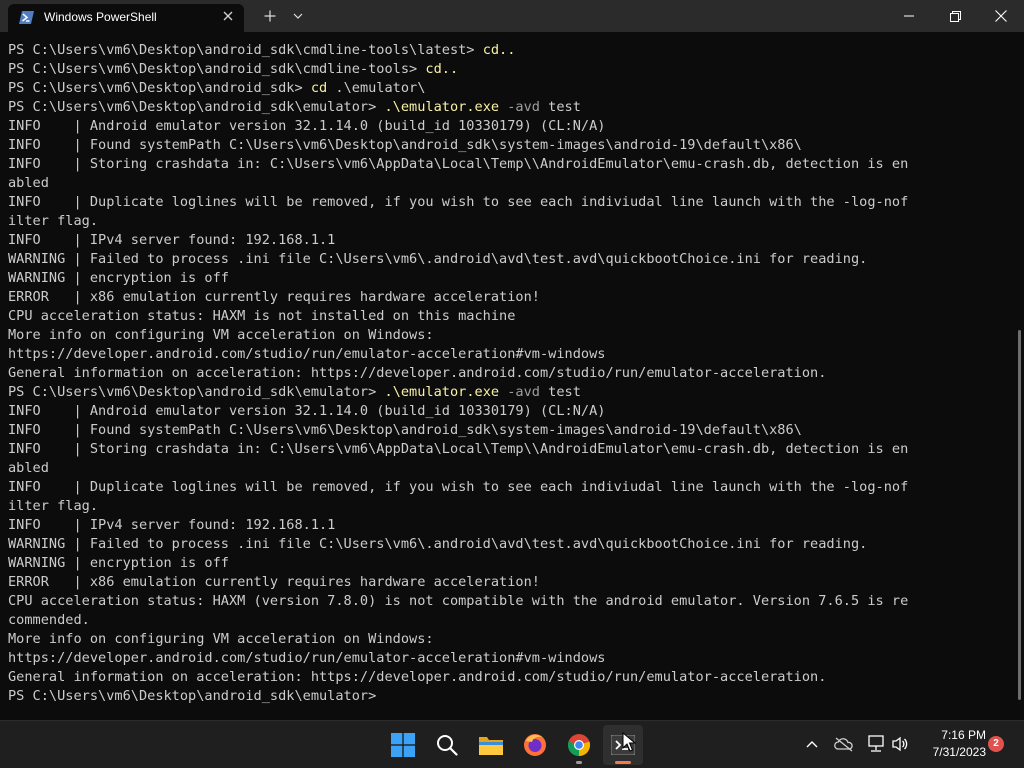  What do you see at coordinates (579, 762) in the screenshot?
I see `running-indicator` at bounding box center [579, 762].